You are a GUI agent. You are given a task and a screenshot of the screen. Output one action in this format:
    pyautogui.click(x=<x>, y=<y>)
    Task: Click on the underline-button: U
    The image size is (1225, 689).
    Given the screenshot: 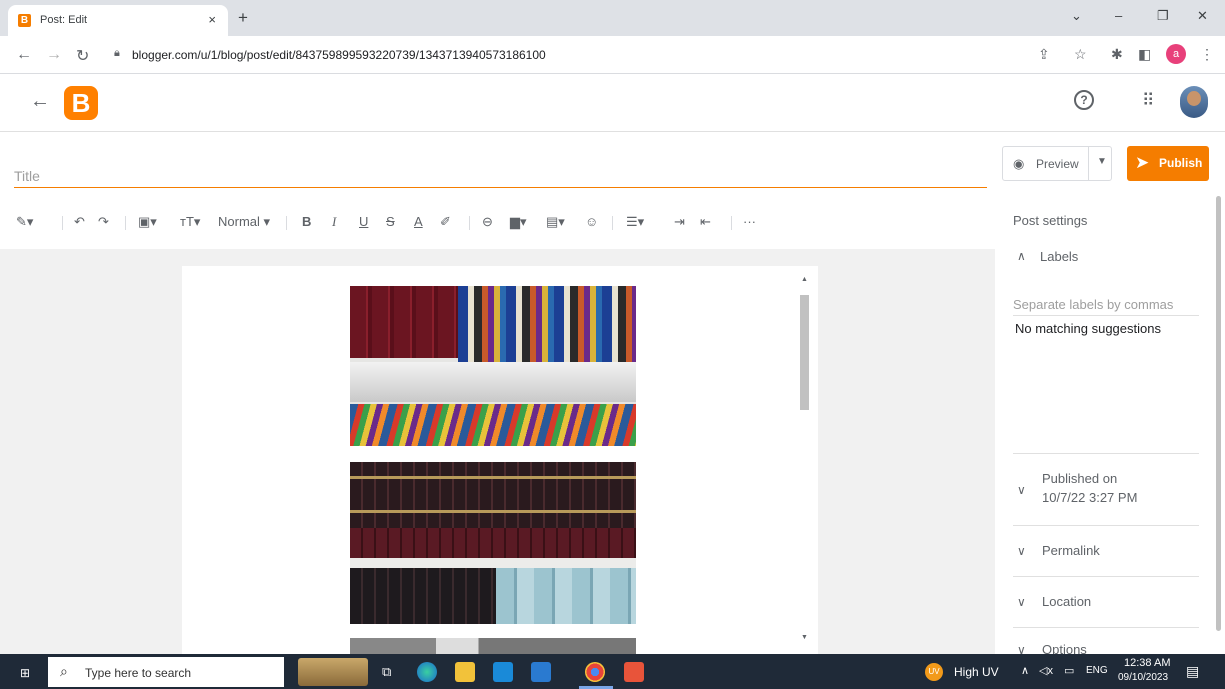 What is the action you would take?
    pyautogui.click(x=363, y=221)
    